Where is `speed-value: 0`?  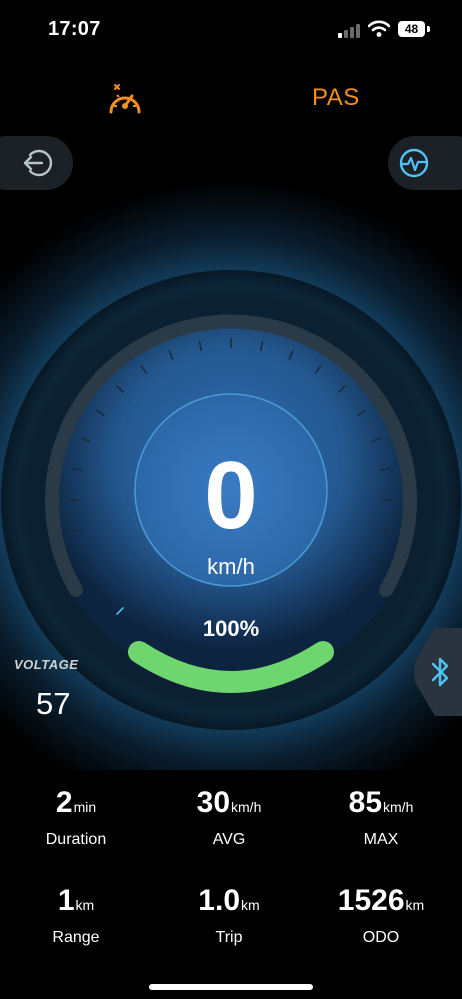
speed-value: 0 is located at coordinates (231, 495).